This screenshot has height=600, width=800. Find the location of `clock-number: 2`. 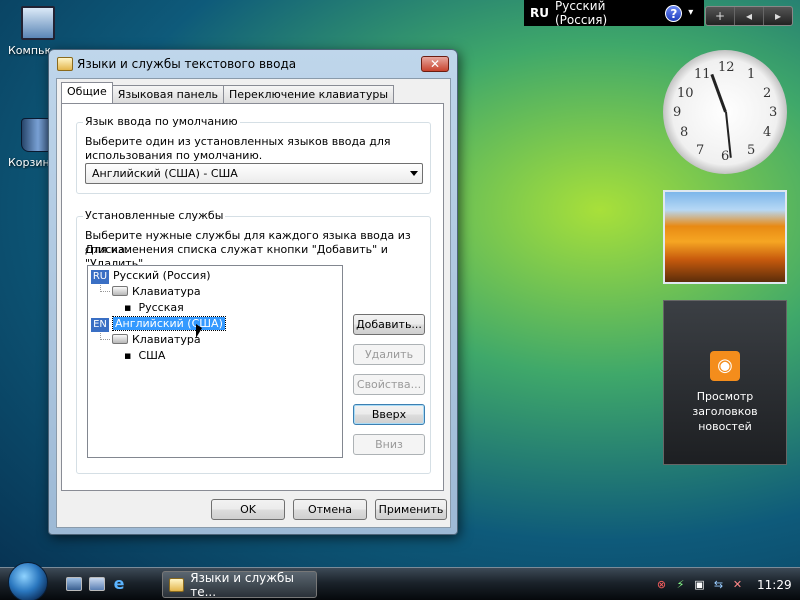

clock-number: 2 is located at coordinates (767, 93).